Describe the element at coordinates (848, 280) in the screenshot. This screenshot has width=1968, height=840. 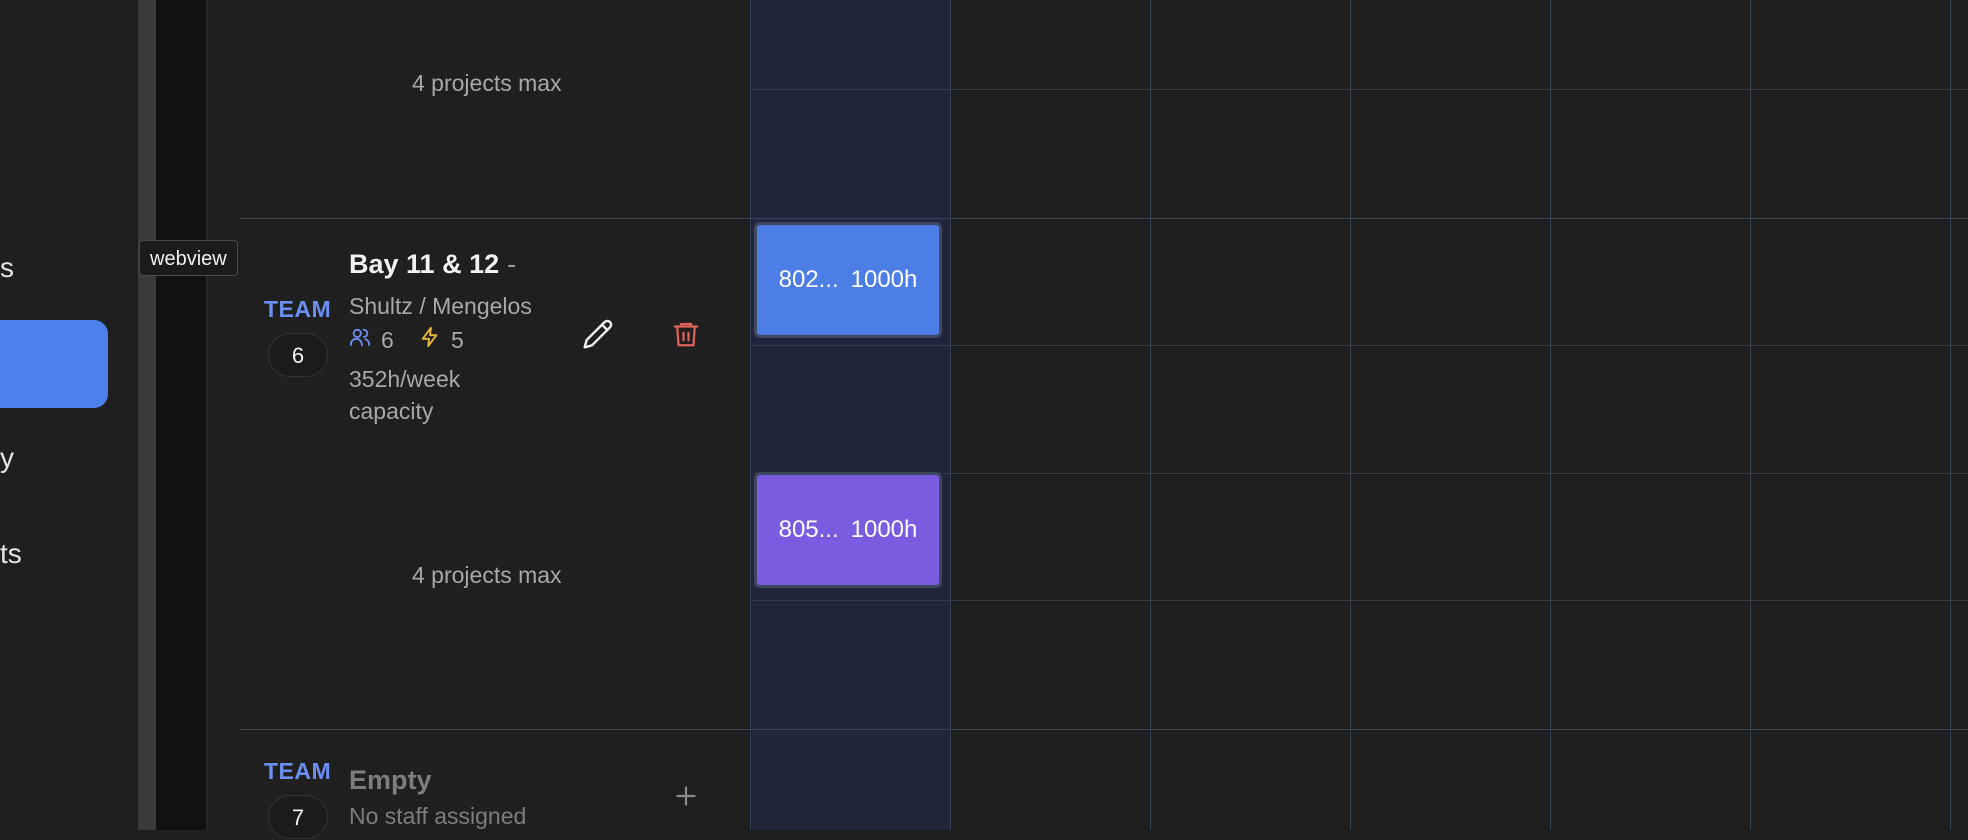
I see `project-block: 802... 1000h` at that location.